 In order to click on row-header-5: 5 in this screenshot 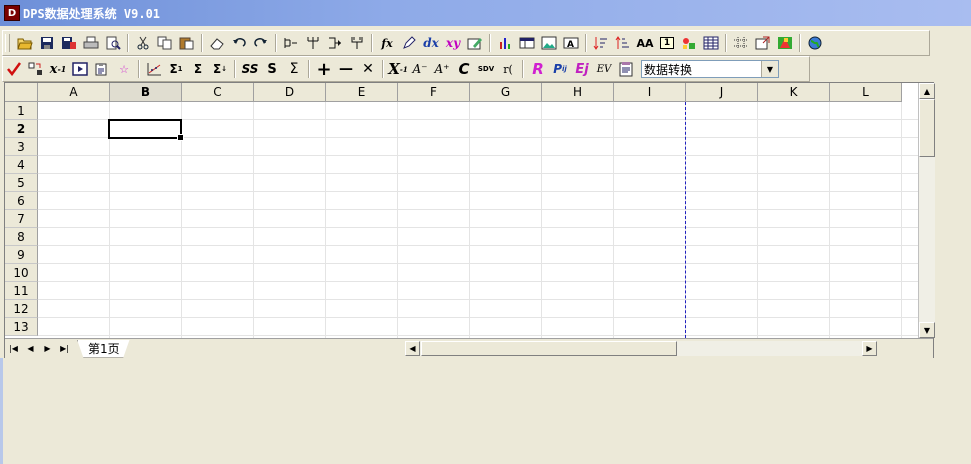, I will do `click(21, 183)`.